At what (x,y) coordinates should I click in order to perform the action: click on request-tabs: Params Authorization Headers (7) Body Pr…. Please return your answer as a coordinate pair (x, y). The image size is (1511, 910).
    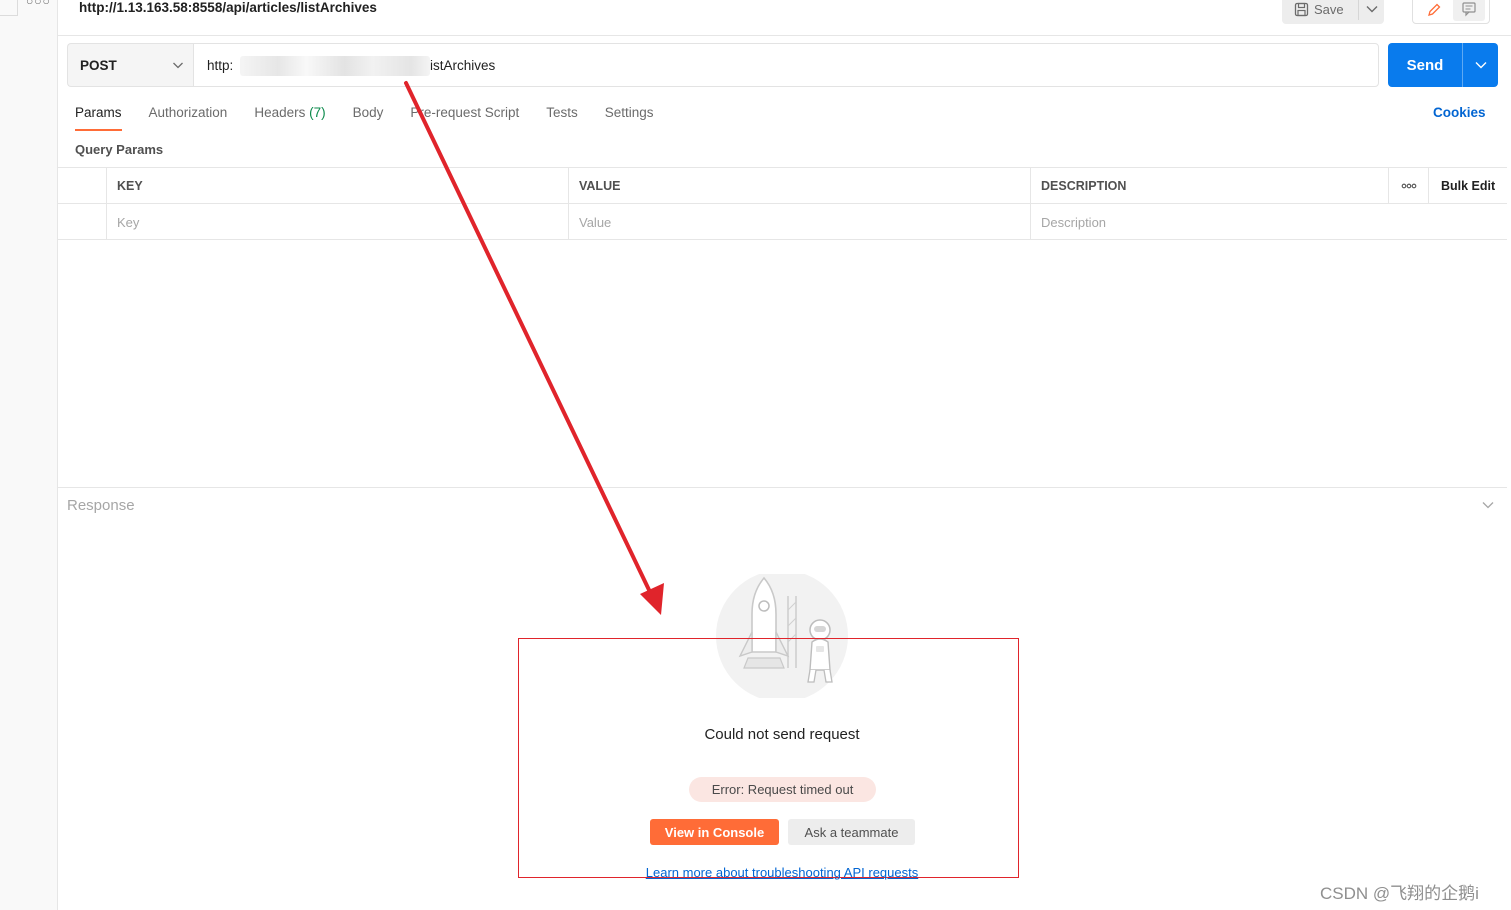
    Looking at the image, I should click on (378, 118).